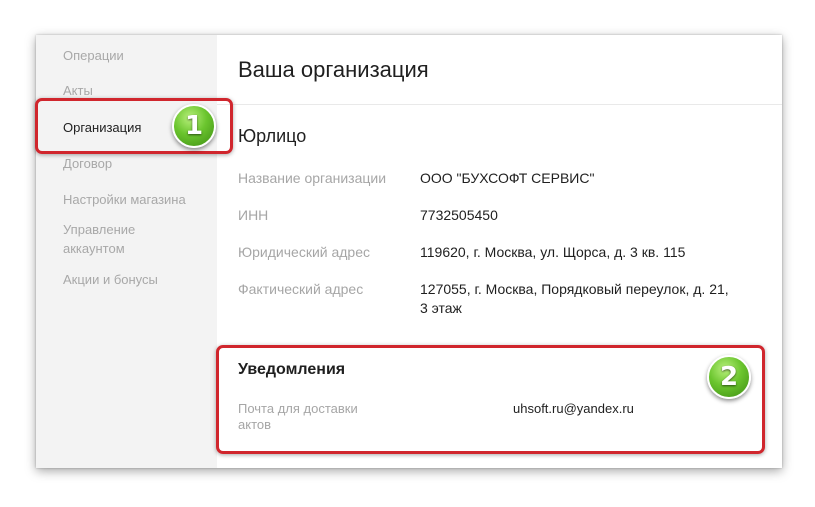 This screenshot has height=507, width=815. Describe the element at coordinates (194, 126) in the screenshot. I see `step-badge-1: 1` at that location.